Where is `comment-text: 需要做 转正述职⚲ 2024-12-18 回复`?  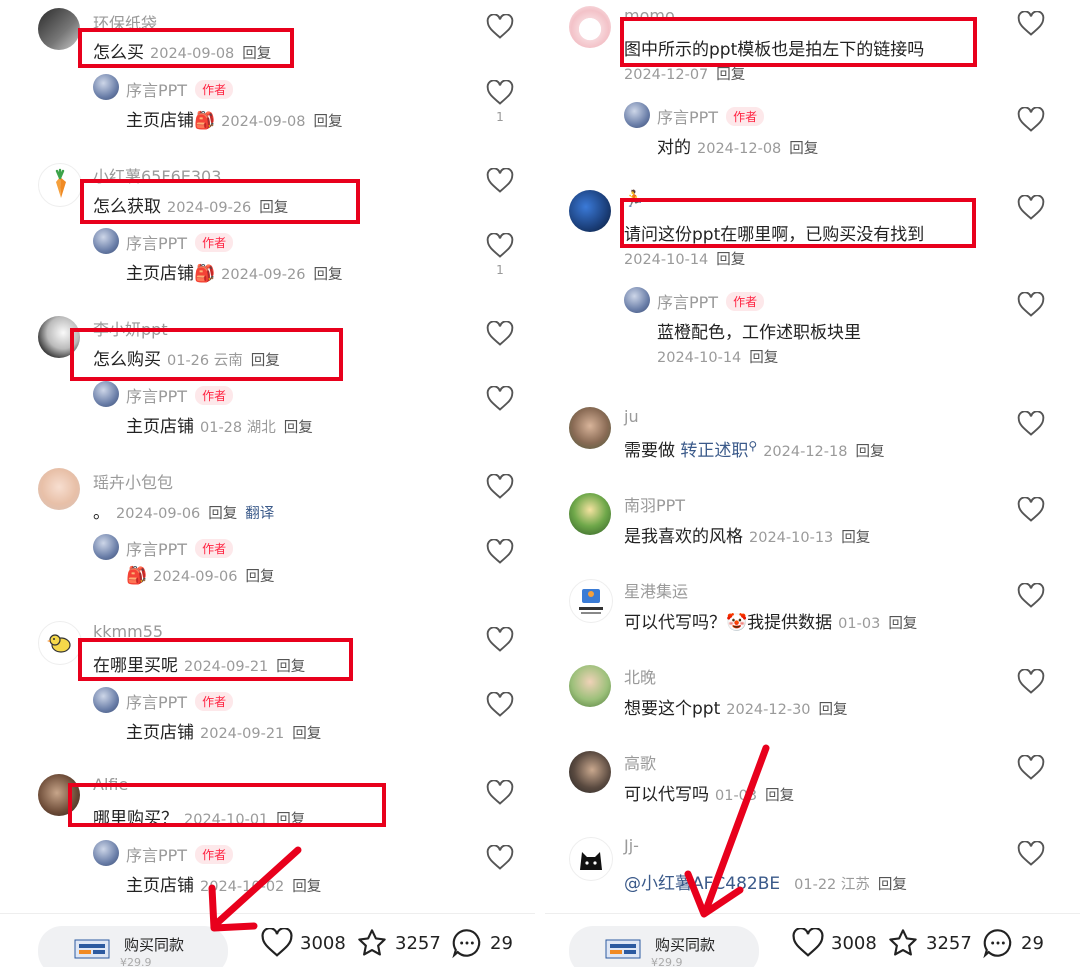 comment-text: 需要做 转正述职⚲ 2024-12-18 回复 is located at coordinates (754, 448).